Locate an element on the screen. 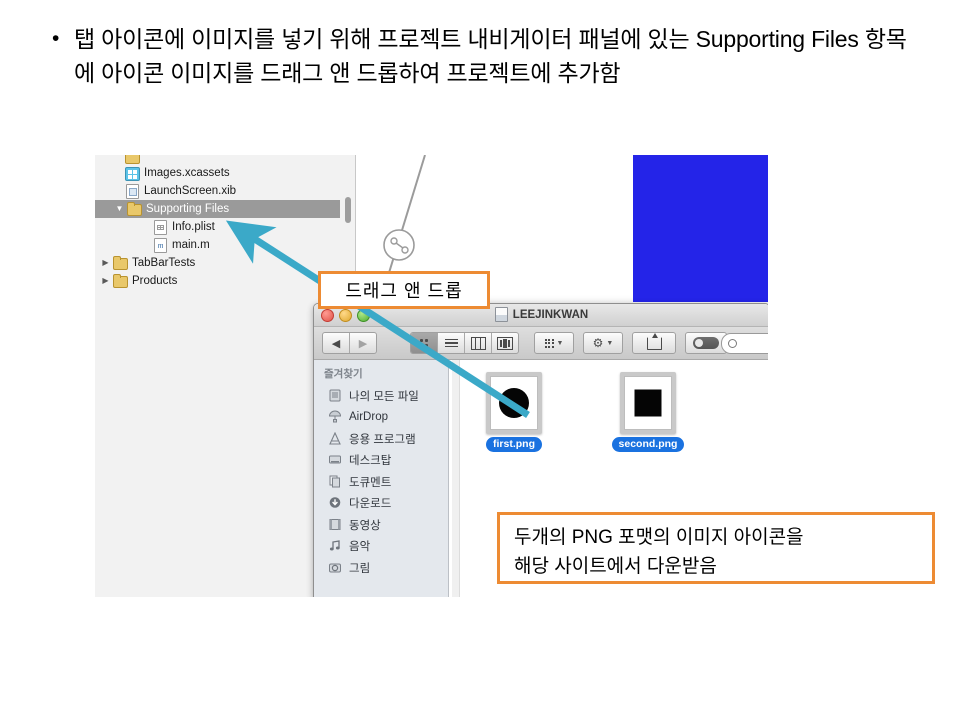  navigator-row-tabbartests: ▶ TabBarTests is located at coordinates (217, 263).